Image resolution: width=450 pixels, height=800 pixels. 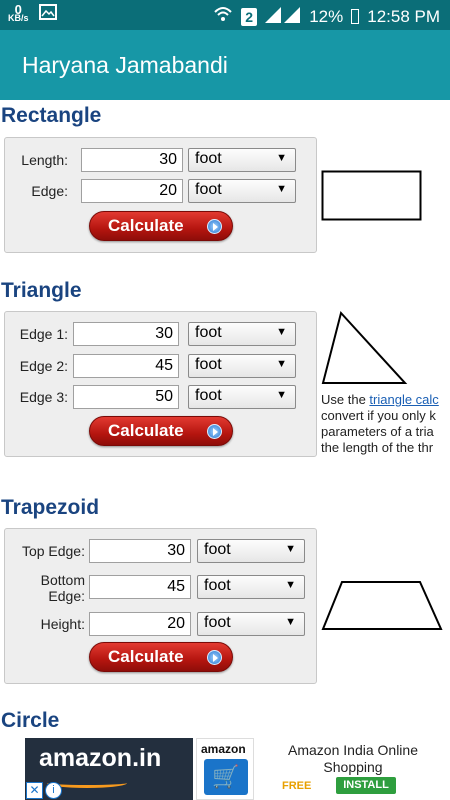 What do you see at coordinates (251, 587) in the screenshot?
I see `trapezoid-bottom-unit-select: foot ▼` at bounding box center [251, 587].